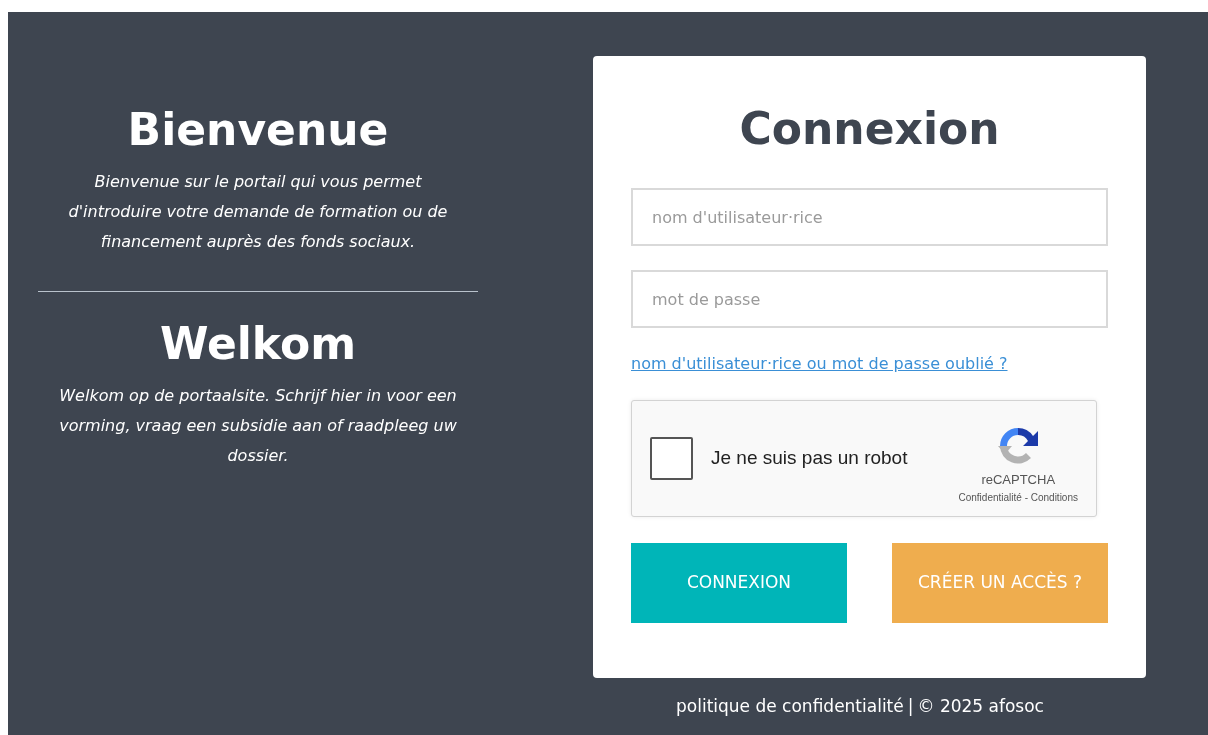  Describe the element at coordinates (258, 130) in the screenshot. I see `welcome-heading: Bienvenue` at that location.